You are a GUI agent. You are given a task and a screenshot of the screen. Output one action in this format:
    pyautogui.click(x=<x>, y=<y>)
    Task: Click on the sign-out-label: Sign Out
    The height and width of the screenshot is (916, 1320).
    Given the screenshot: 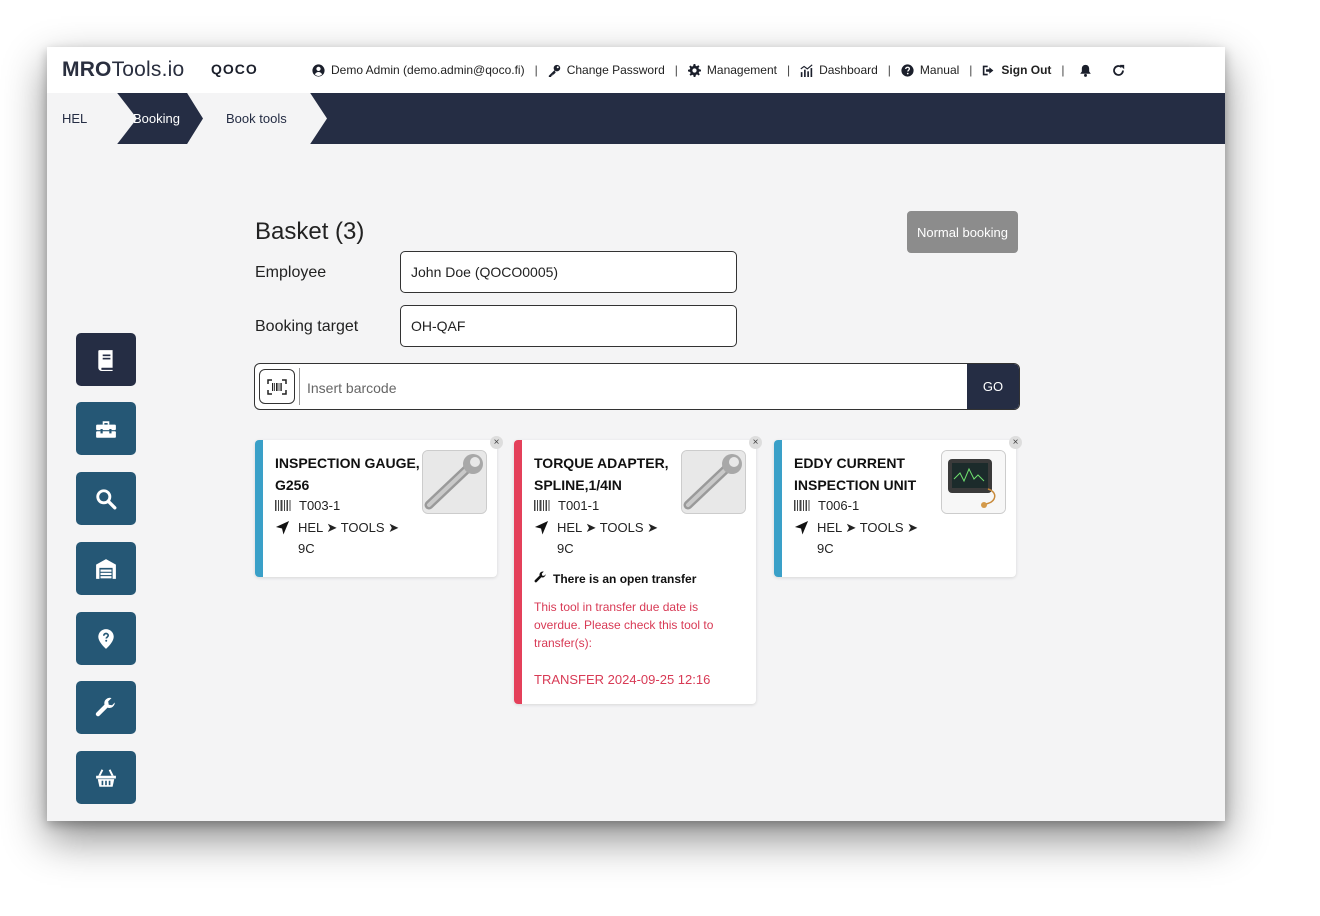 What is the action you would take?
    pyautogui.click(x=1026, y=70)
    